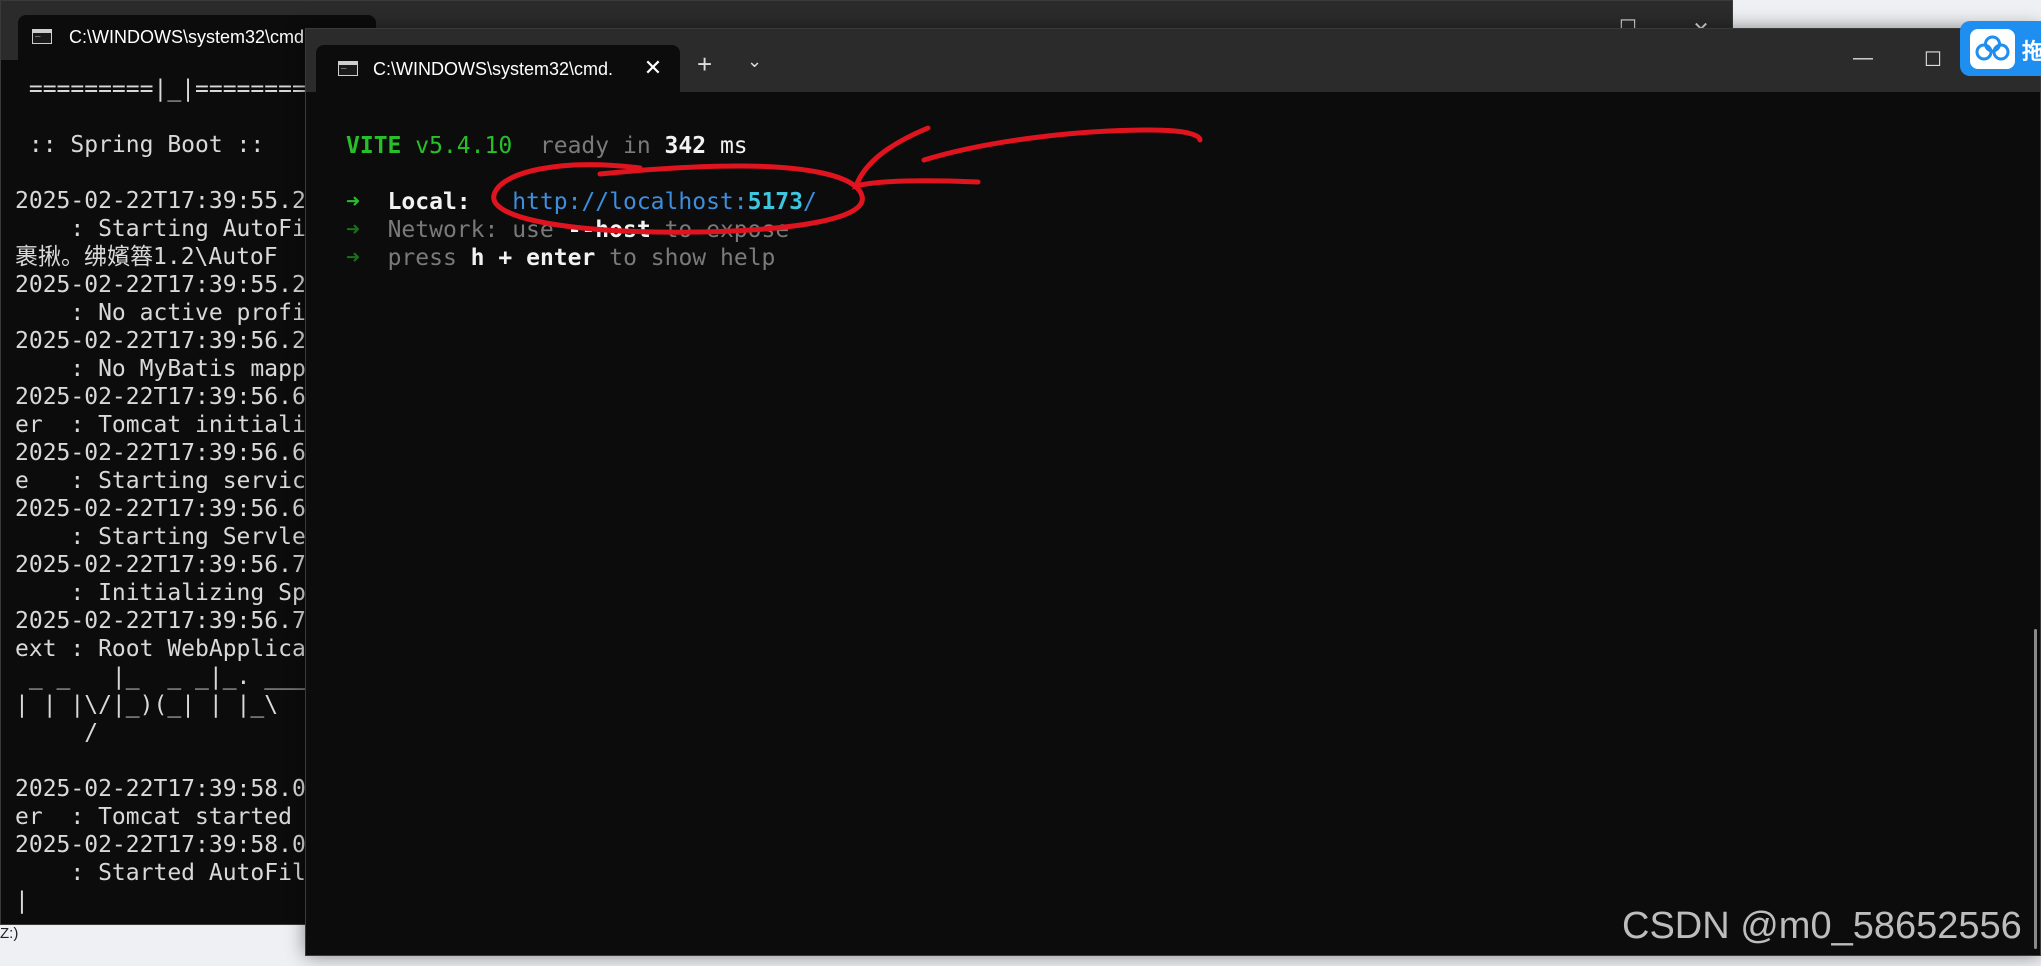 The width and height of the screenshot is (2041, 966). Describe the element at coordinates (664, 202) in the screenshot. I see `local-url-link: http://localhost:5173/` at that location.